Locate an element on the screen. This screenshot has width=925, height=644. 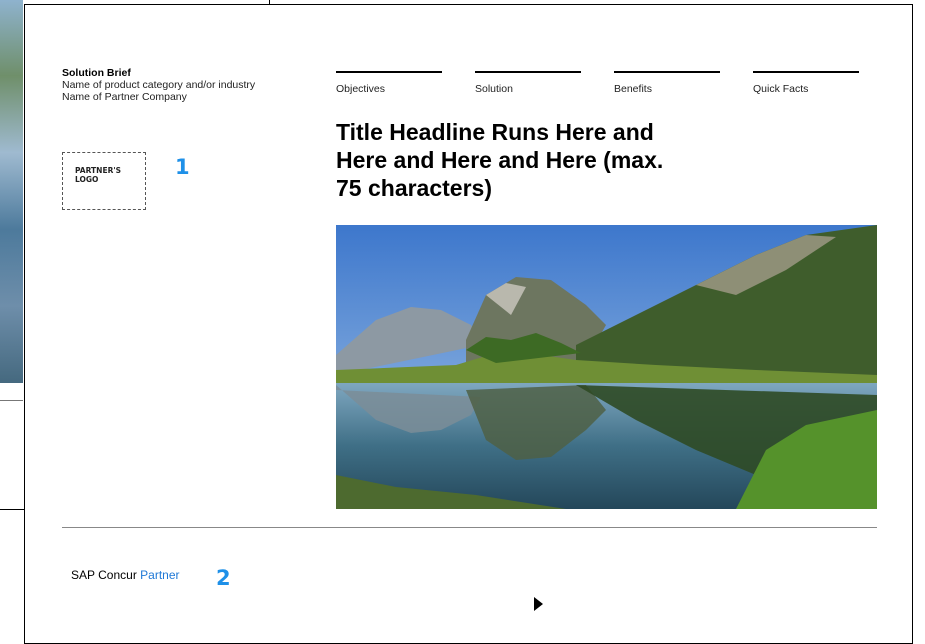
headline-line: 75 characters) is located at coordinates (414, 188).